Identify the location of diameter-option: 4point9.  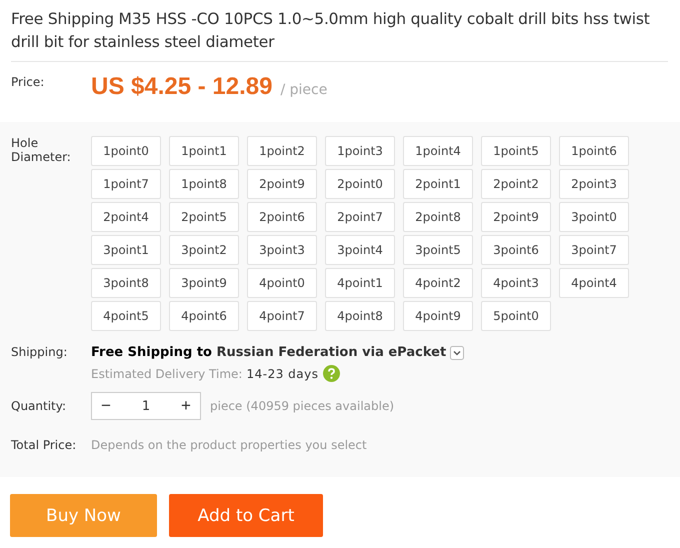
(438, 316).